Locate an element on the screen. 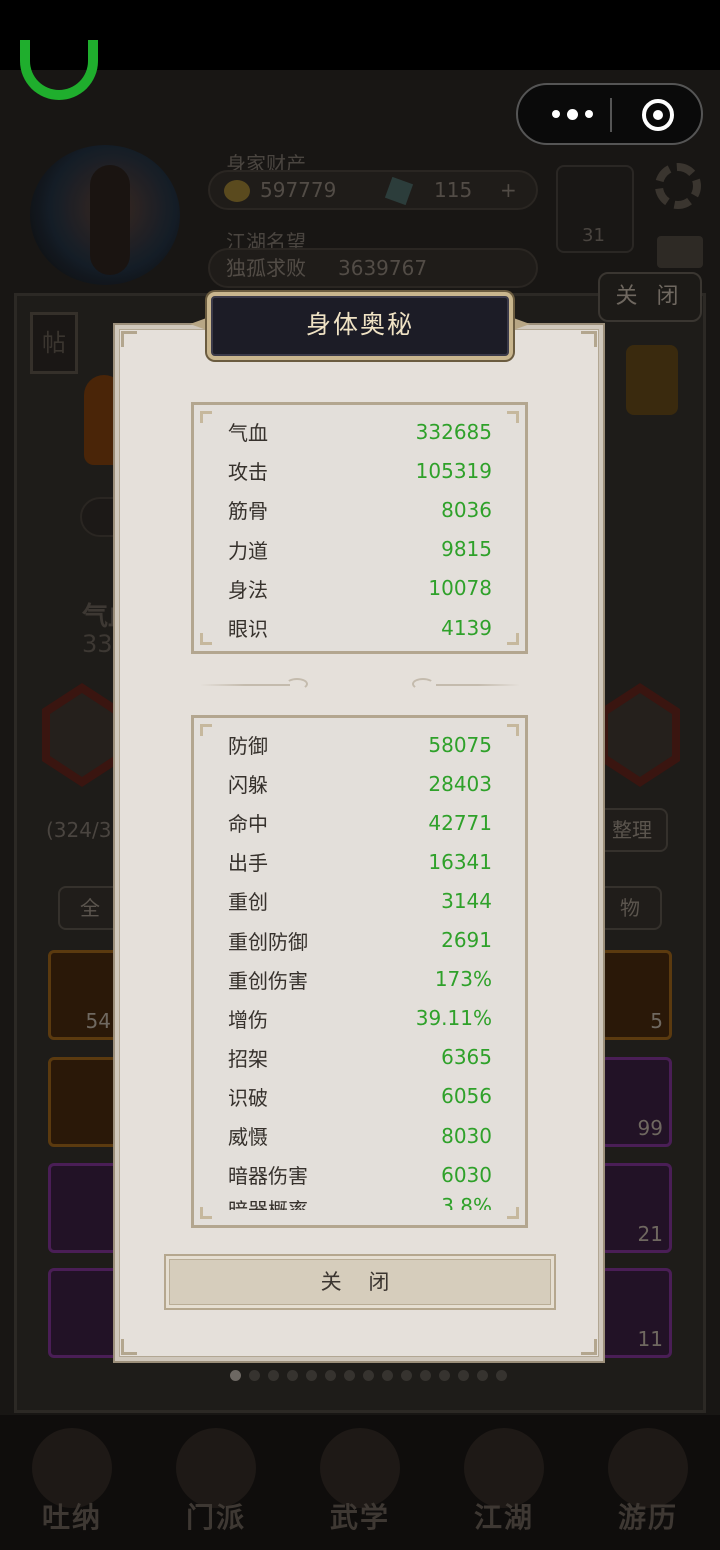 The height and width of the screenshot is (1550, 720). panel-close-tab: 关 闭 is located at coordinates (650, 297).